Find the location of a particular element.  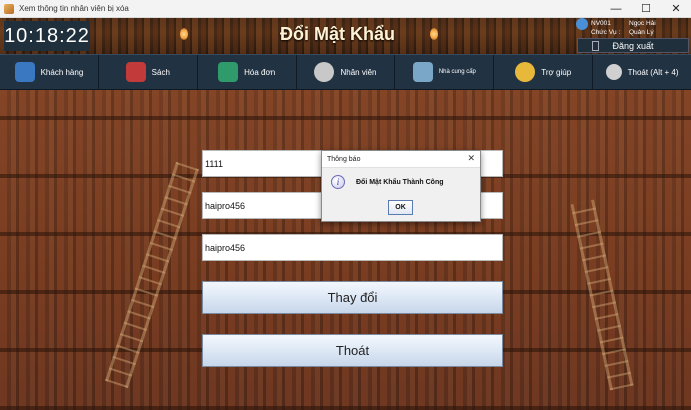

nav-item-label: Khách hàng is located at coordinates (62, 72).